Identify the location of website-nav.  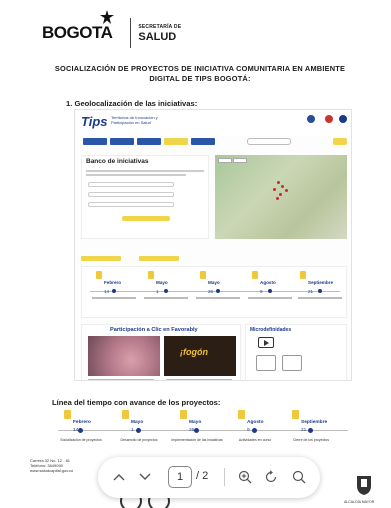
(149, 141).